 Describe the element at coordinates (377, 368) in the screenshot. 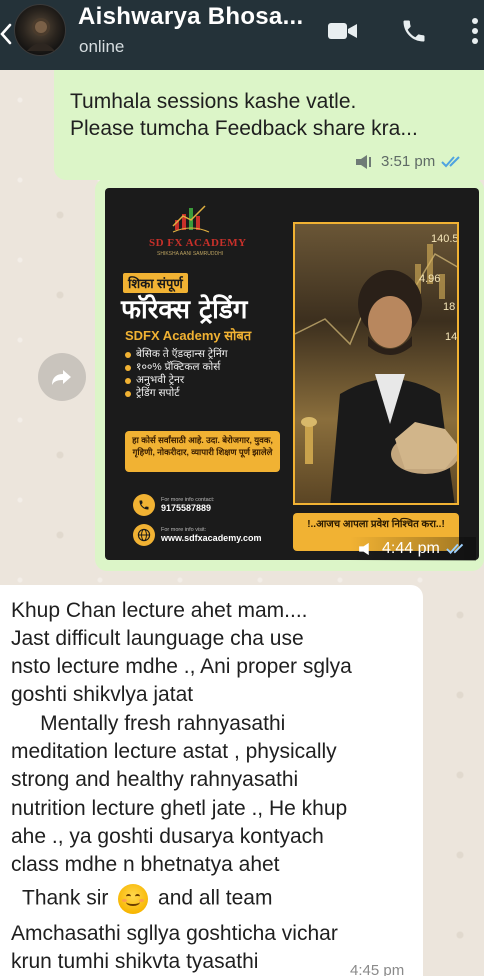

I see `trader-illustration: 140.5 4.96 18 14` at that location.